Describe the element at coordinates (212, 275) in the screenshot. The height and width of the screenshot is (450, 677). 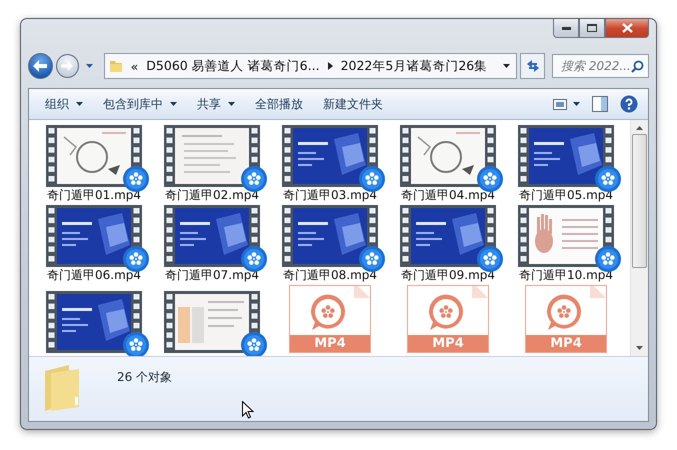
I see `file-name: 奇门遁甲07.mp4` at that location.